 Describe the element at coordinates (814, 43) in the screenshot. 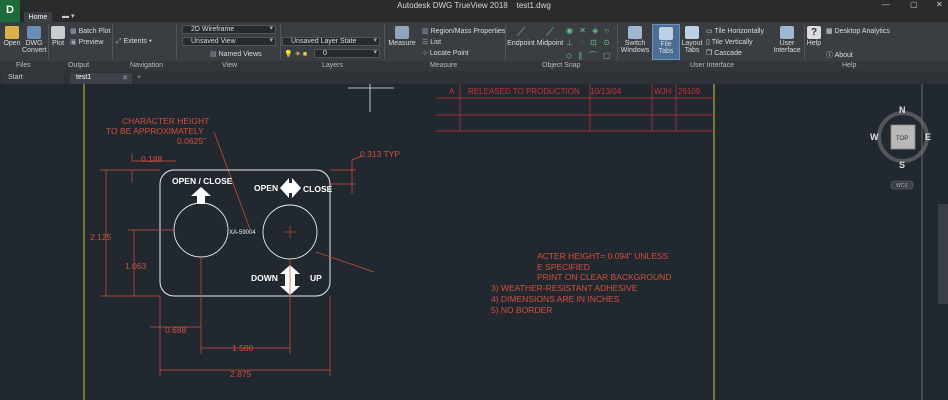

I see `help-label: Help` at that location.